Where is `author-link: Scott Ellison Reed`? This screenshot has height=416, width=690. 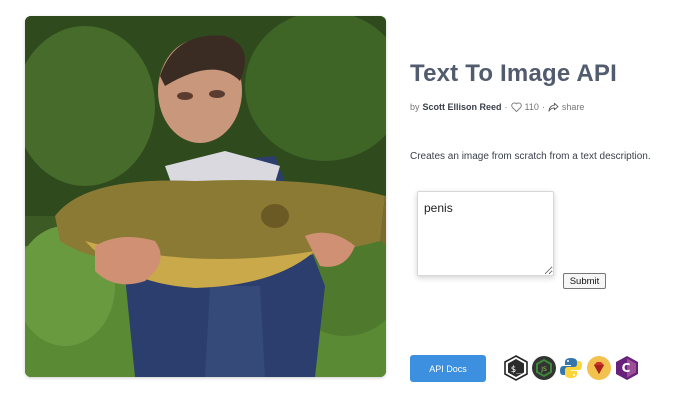
author-link: Scott Ellison Reed is located at coordinates (462, 107).